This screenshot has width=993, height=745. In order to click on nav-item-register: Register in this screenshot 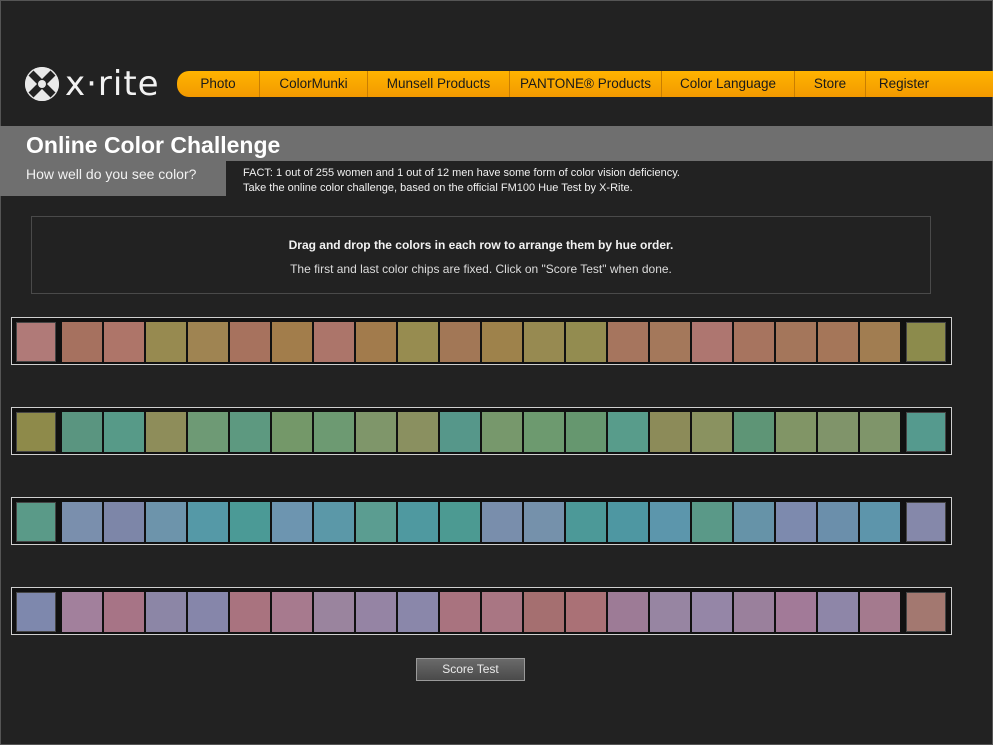, I will do `click(904, 84)`.